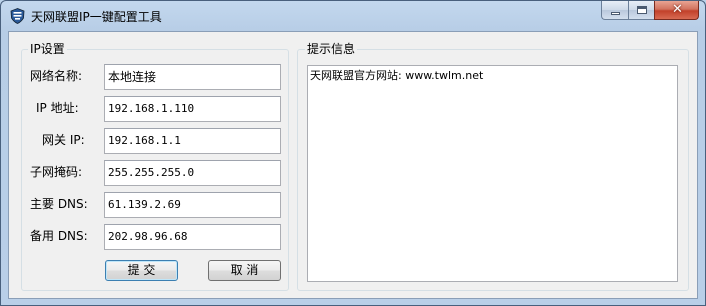 The width and height of the screenshot is (706, 306). I want to click on close-button: ✕, so click(676, 10).